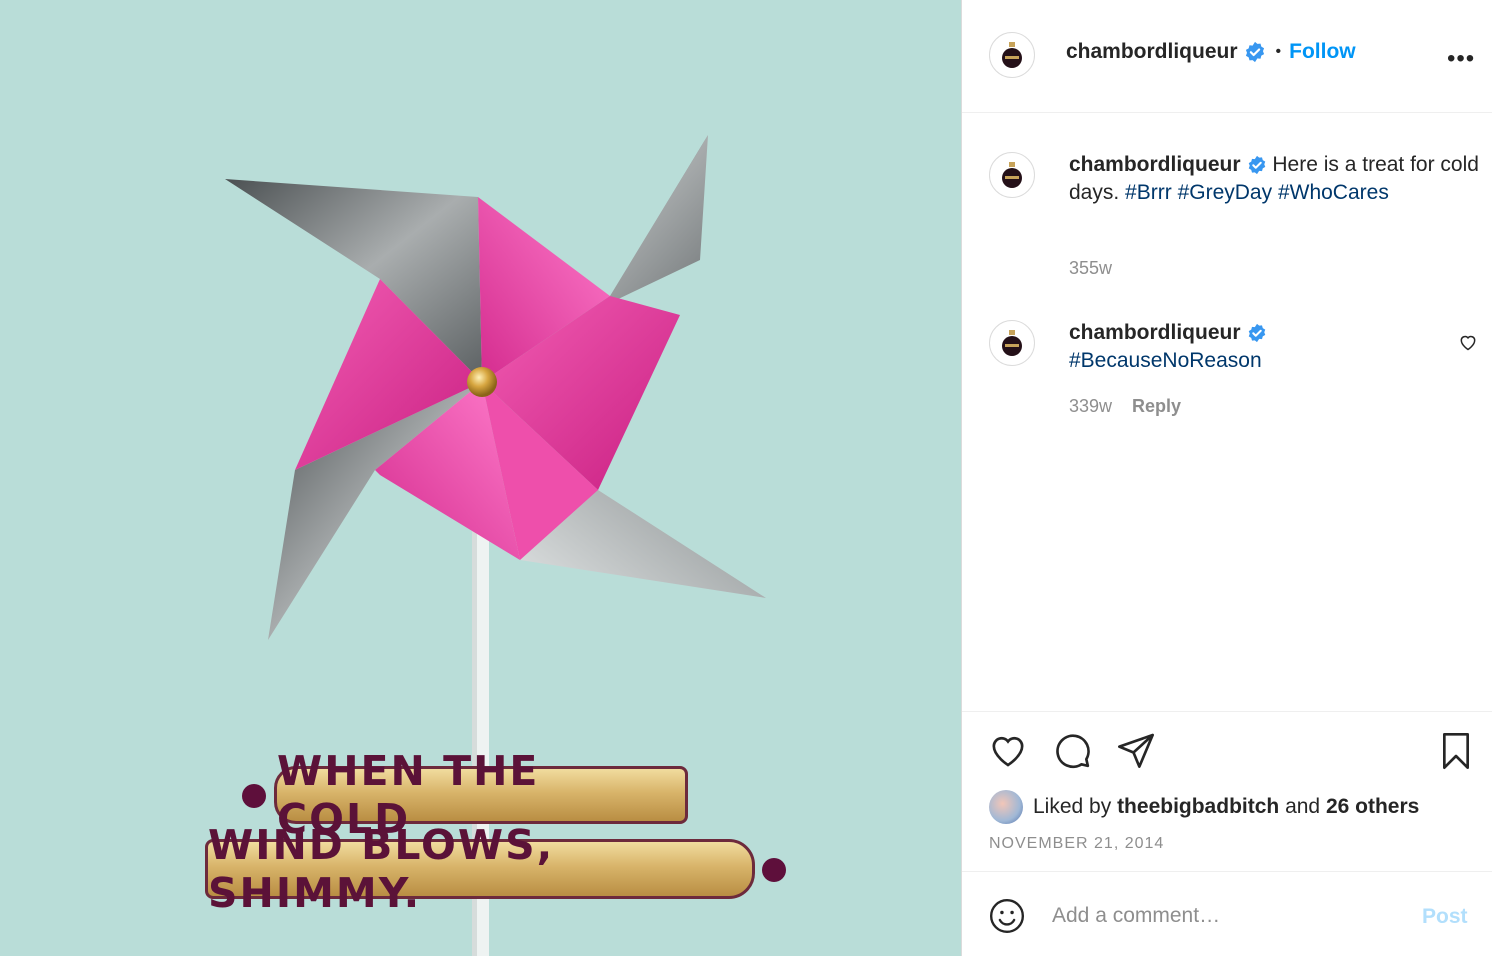 This screenshot has height=957, width=1492. I want to click on avatar, so click(1012, 55).